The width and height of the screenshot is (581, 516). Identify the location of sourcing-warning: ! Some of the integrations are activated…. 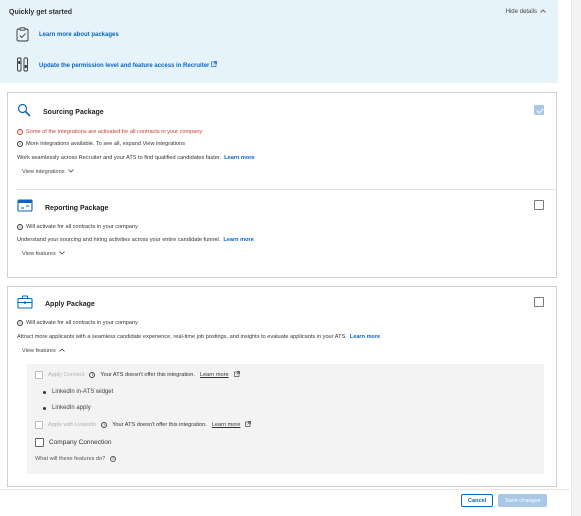
(109, 132).